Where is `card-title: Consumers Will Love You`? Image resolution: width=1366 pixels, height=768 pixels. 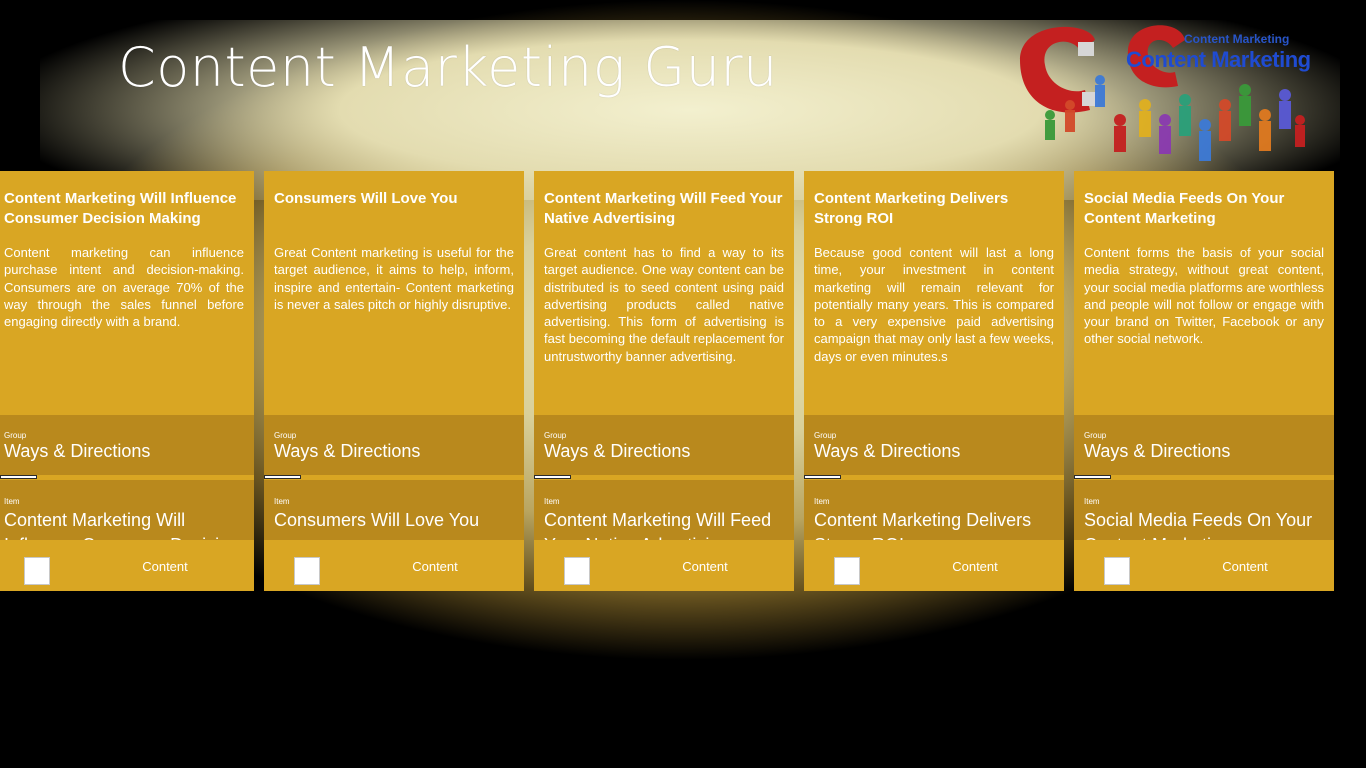 card-title: Consumers Will Love You is located at coordinates (366, 198).